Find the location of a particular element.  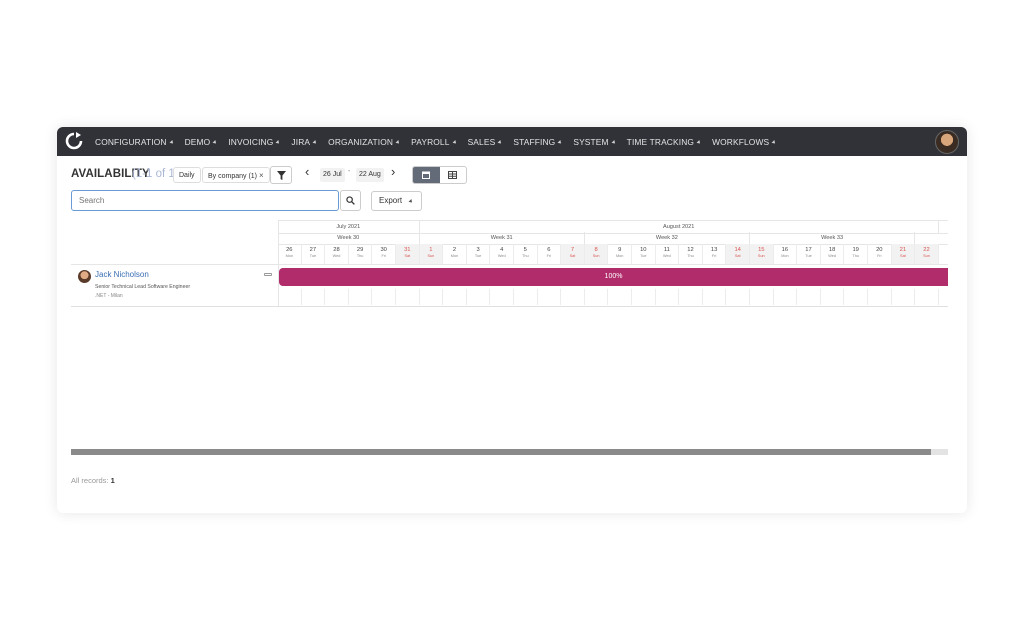

day-number: 8 is located at coordinates (596, 250).